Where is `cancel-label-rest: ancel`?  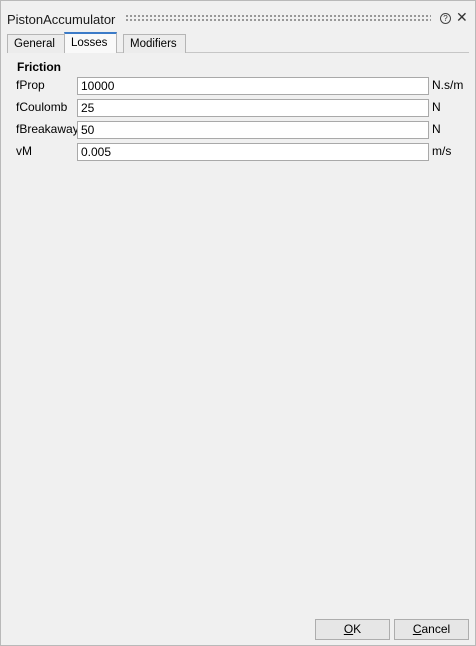
cancel-label-rest: ancel is located at coordinates (436, 629).